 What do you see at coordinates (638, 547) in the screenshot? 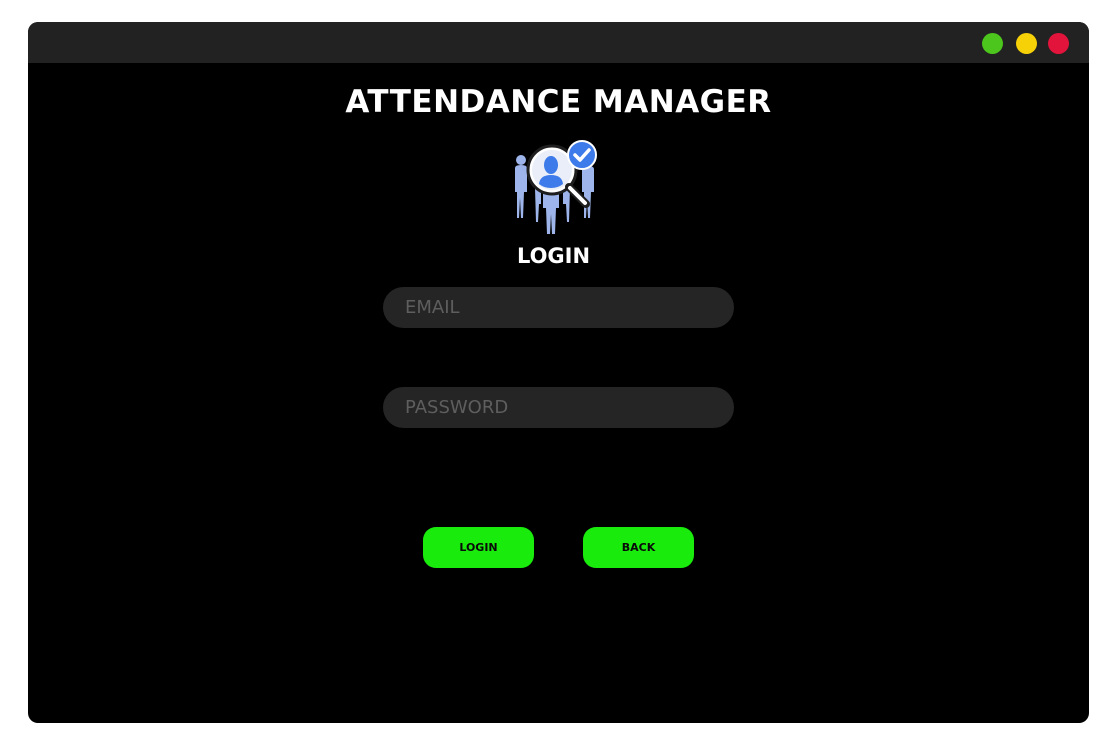
I see `back-button: BACK` at bounding box center [638, 547].